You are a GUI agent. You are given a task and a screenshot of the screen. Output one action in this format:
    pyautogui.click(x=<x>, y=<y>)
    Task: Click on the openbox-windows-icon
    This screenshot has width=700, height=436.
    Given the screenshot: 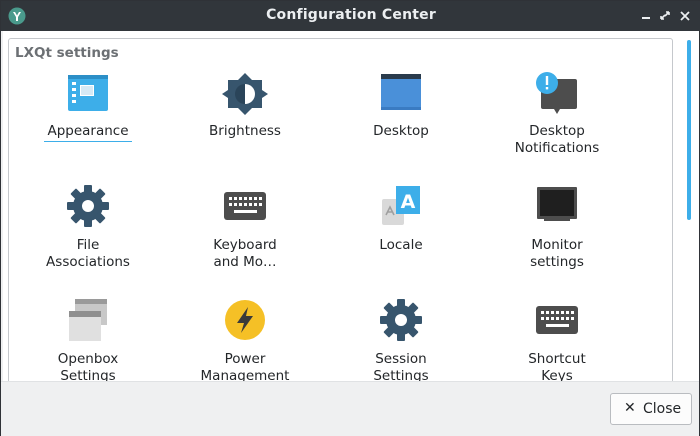 What is the action you would take?
    pyautogui.click(x=88, y=320)
    